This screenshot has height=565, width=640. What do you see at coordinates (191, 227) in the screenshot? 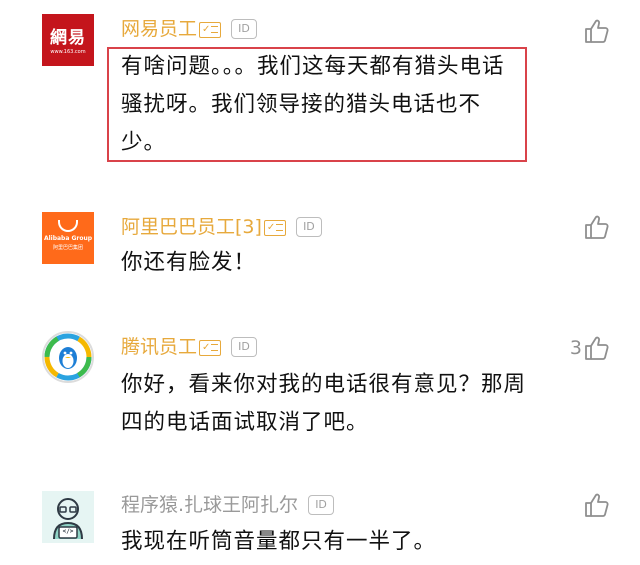
I see `commenter-name: 阿里巴巴员工[3]` at bounding box center [191, 227].